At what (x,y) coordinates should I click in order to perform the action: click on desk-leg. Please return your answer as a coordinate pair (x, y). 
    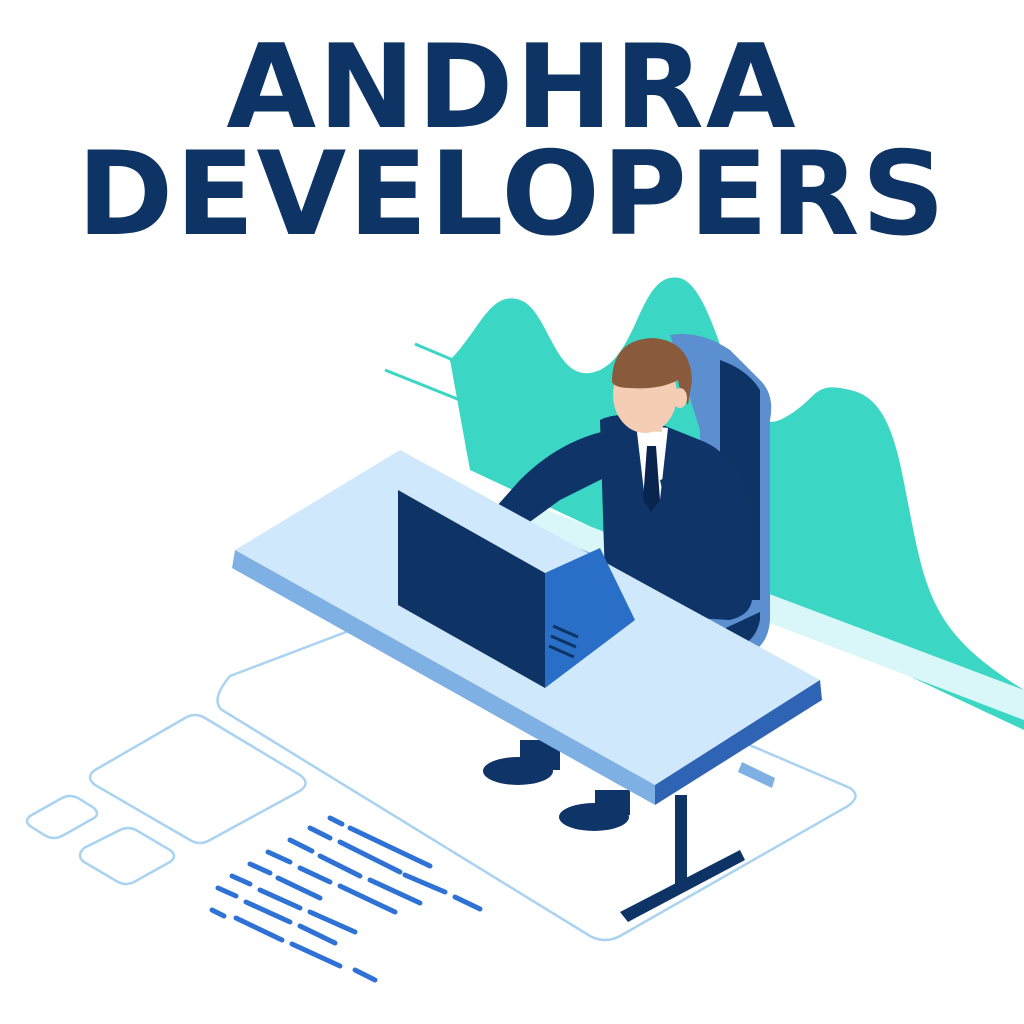
    Looking at the image, I should click on (681, 842).